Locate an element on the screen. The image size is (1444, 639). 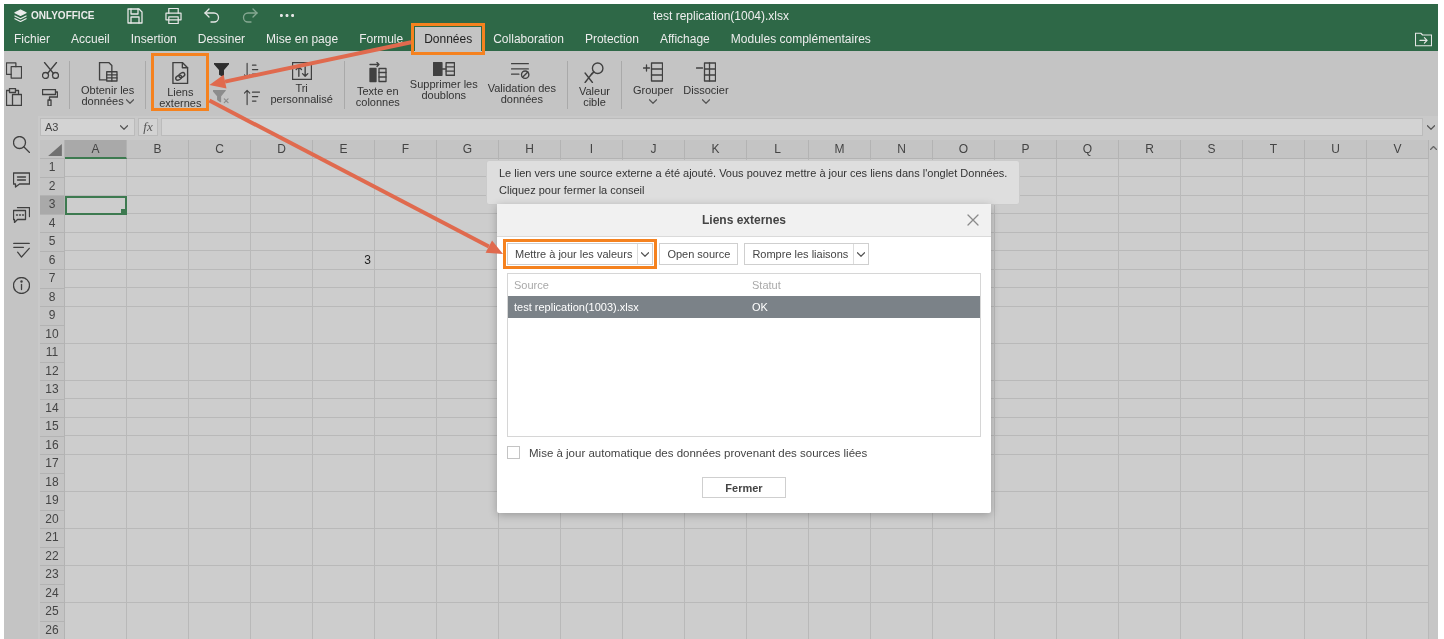
toolbar-button: Validation des données is located at coordinates (521, 82).